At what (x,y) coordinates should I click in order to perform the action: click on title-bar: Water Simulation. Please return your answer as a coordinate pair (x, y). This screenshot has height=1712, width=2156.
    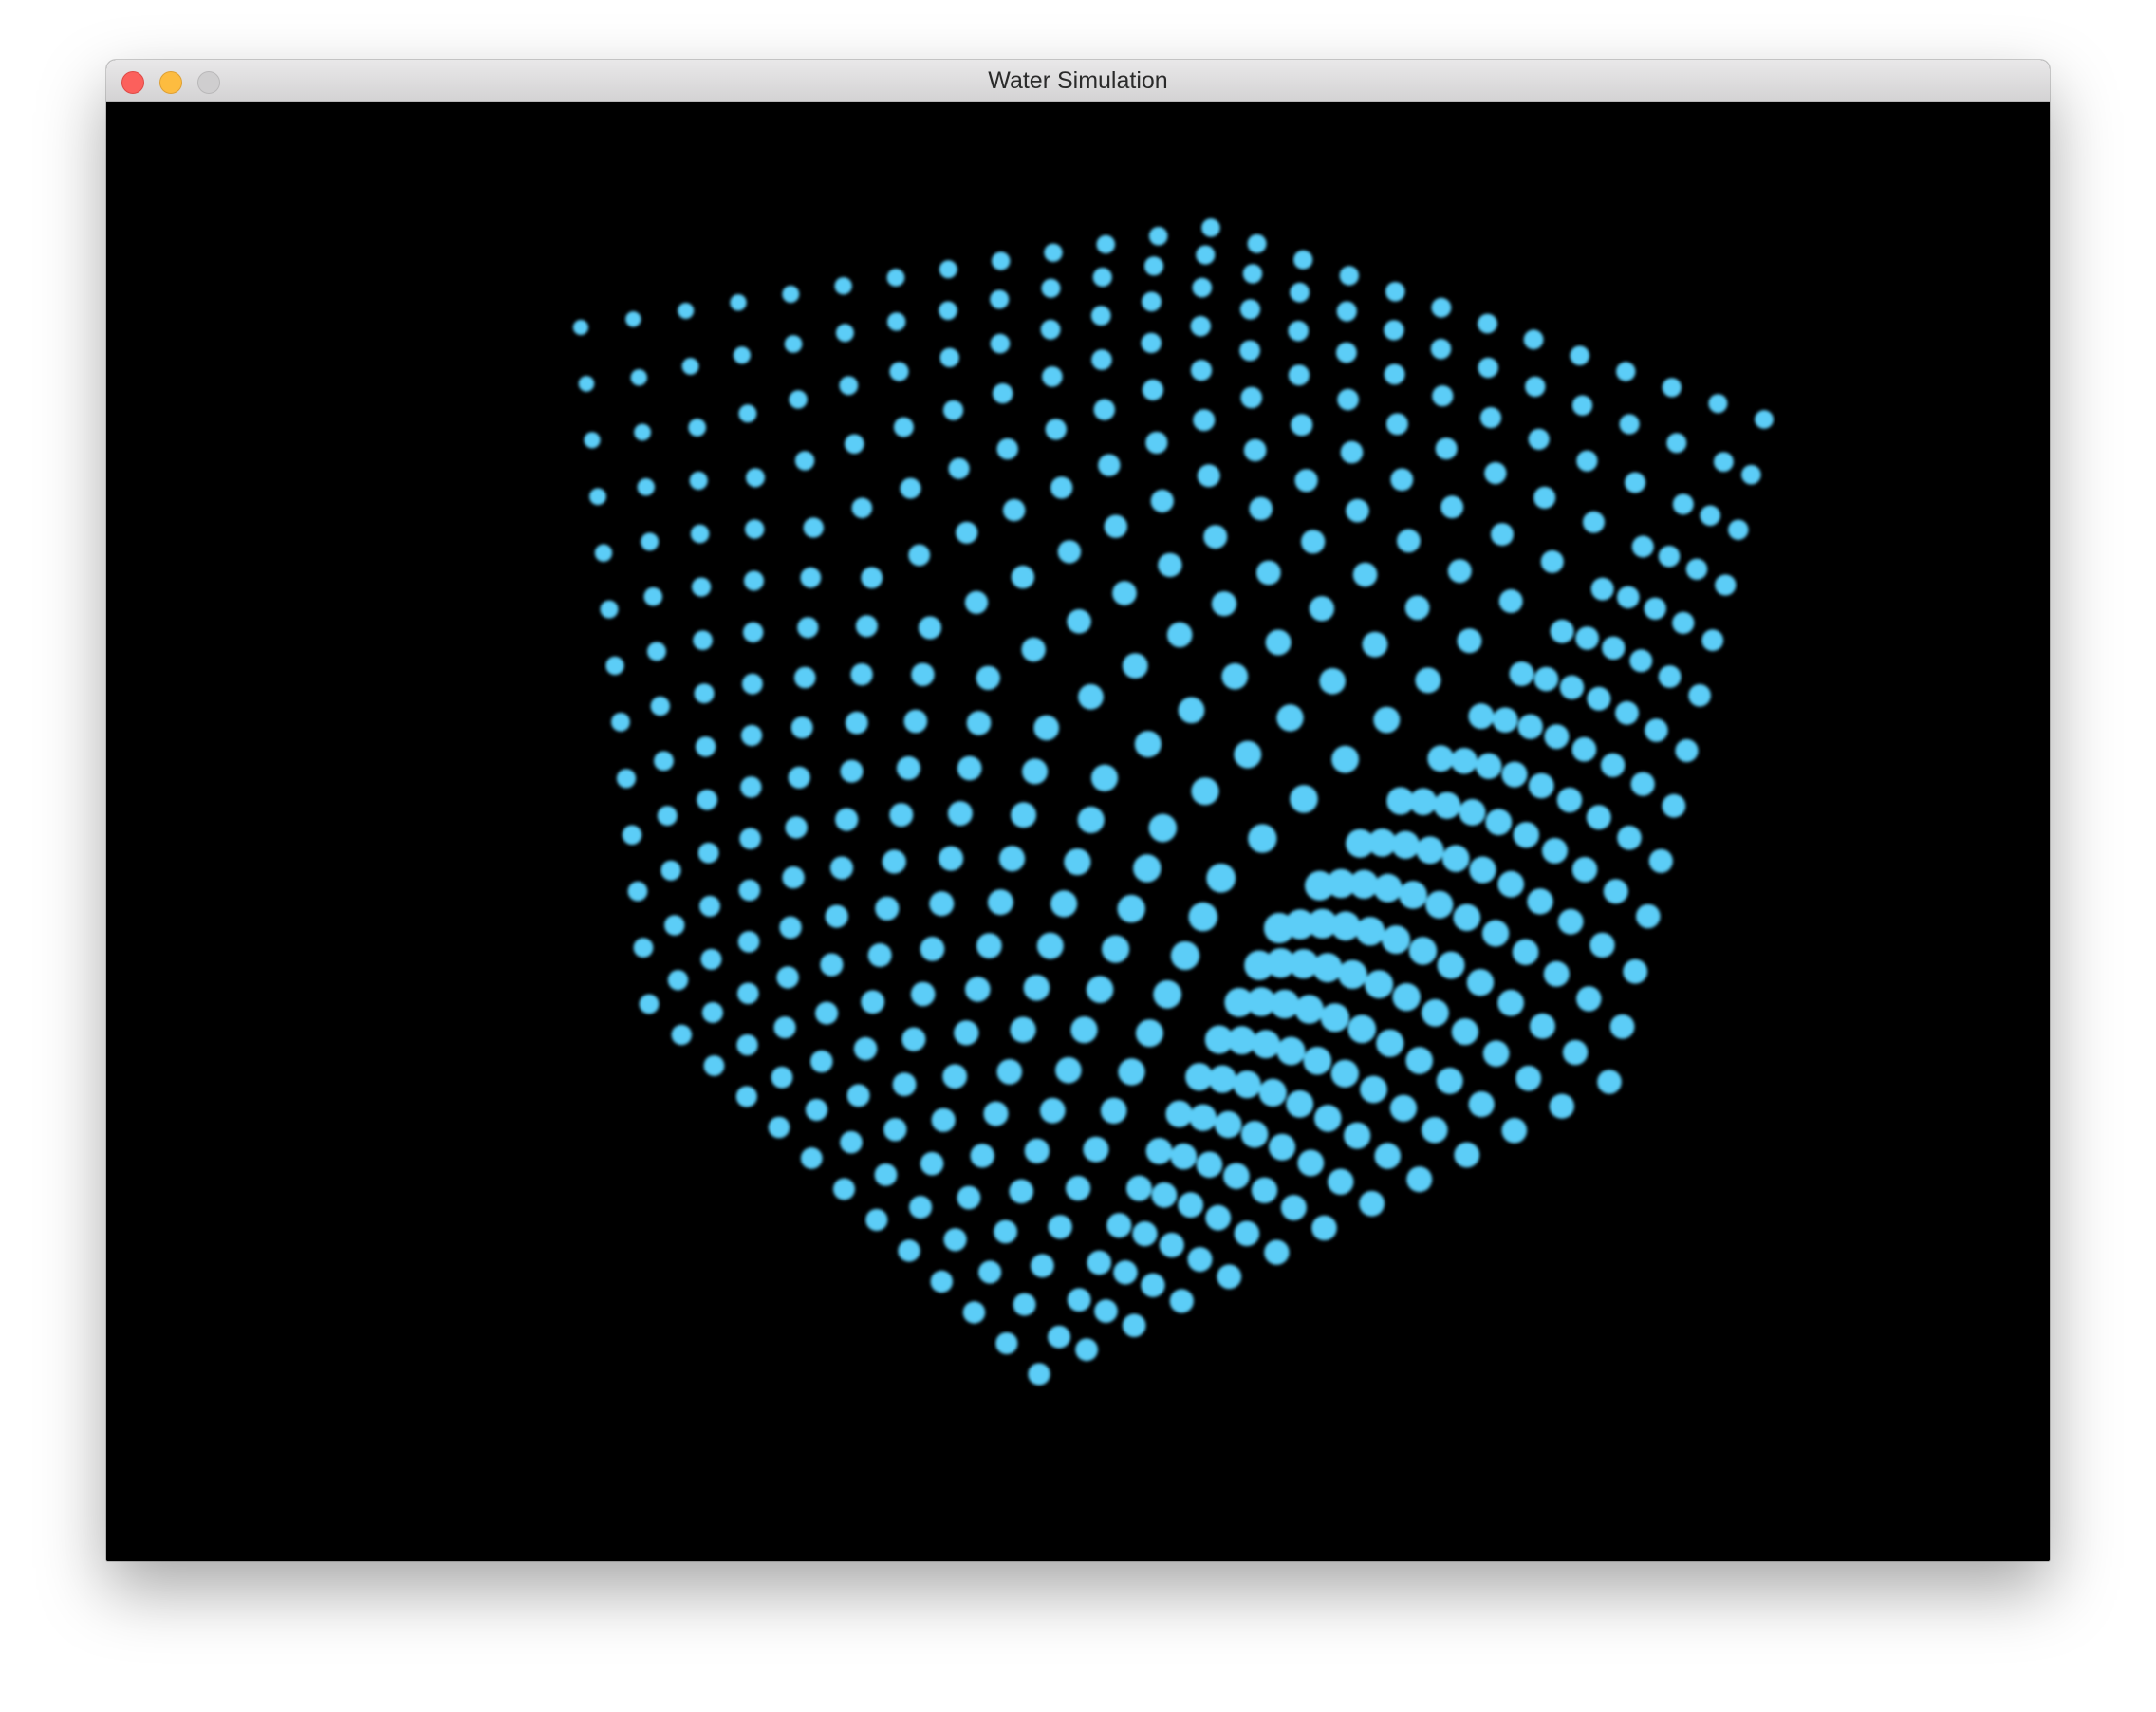
    Looking at the image, I should click on (1078, 81).